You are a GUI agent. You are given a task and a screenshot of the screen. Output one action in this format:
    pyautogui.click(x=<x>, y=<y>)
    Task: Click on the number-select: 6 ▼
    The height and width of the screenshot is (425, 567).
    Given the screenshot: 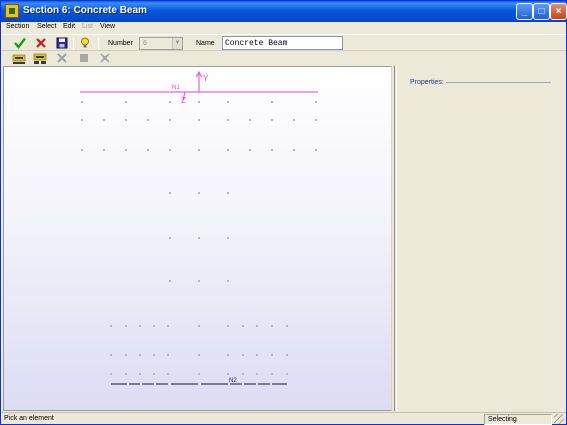 What is the action you would take?
    pyautogui.click(x=161, y=43)
    